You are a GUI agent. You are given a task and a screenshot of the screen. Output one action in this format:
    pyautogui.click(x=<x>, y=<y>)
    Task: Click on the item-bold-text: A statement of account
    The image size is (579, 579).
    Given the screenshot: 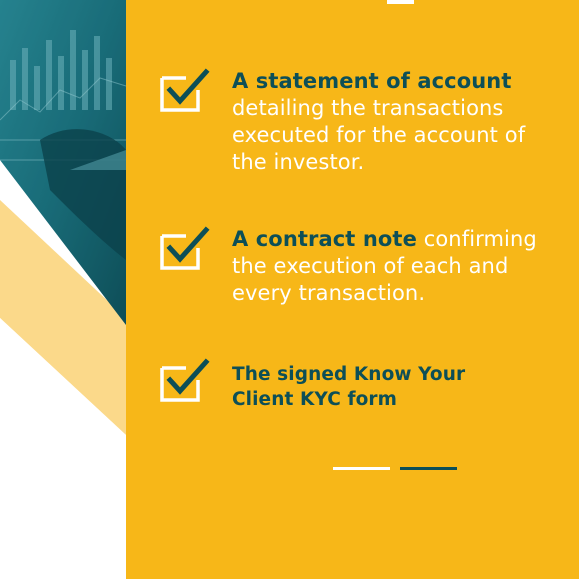 What is the action you would take?
    pyautogui.click(x=372, y=81)
    